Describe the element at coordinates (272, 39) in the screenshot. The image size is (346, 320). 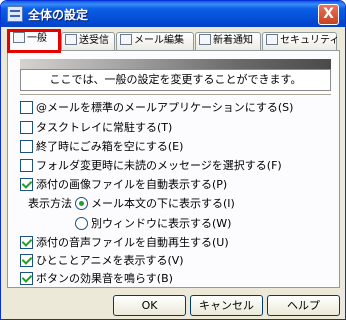
I see `security-icon` at that location.